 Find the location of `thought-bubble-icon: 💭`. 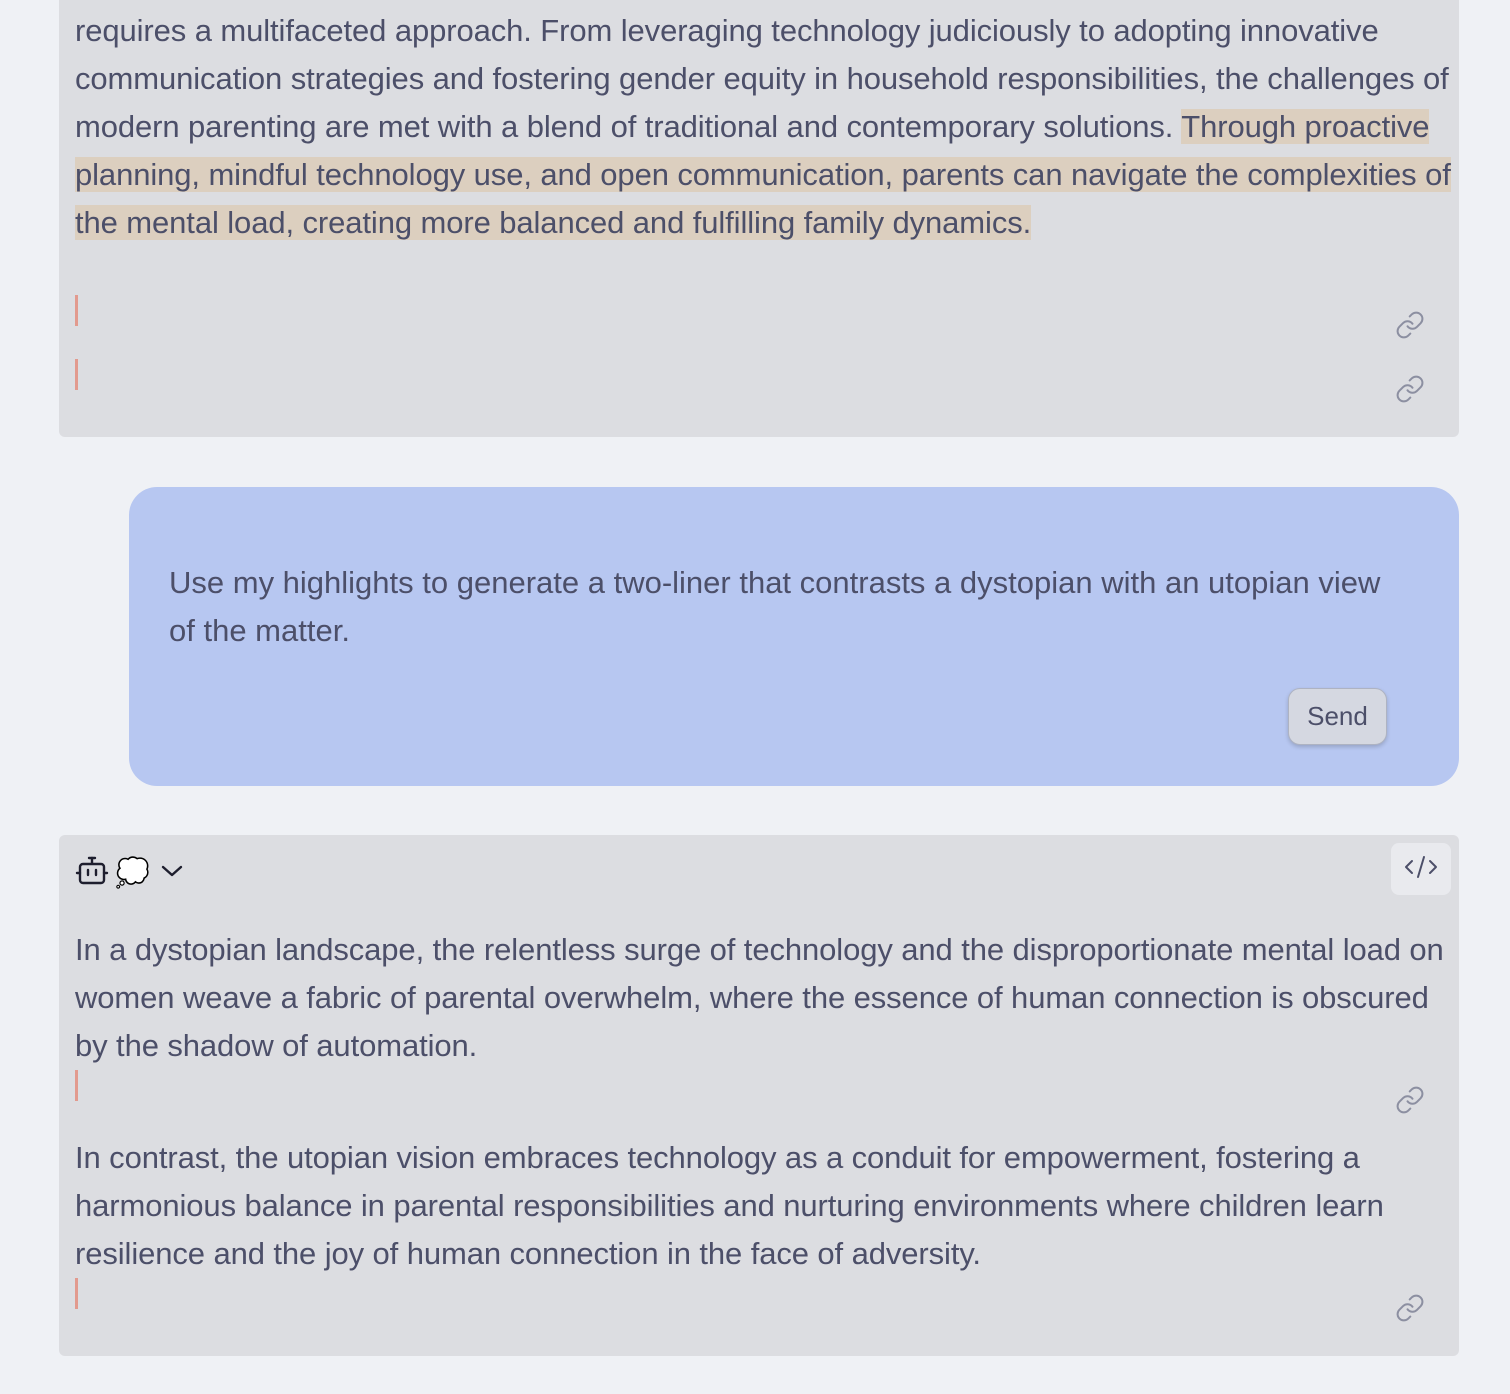

thought-bubble-icon: 💭 is located at coordinates (132, 873).